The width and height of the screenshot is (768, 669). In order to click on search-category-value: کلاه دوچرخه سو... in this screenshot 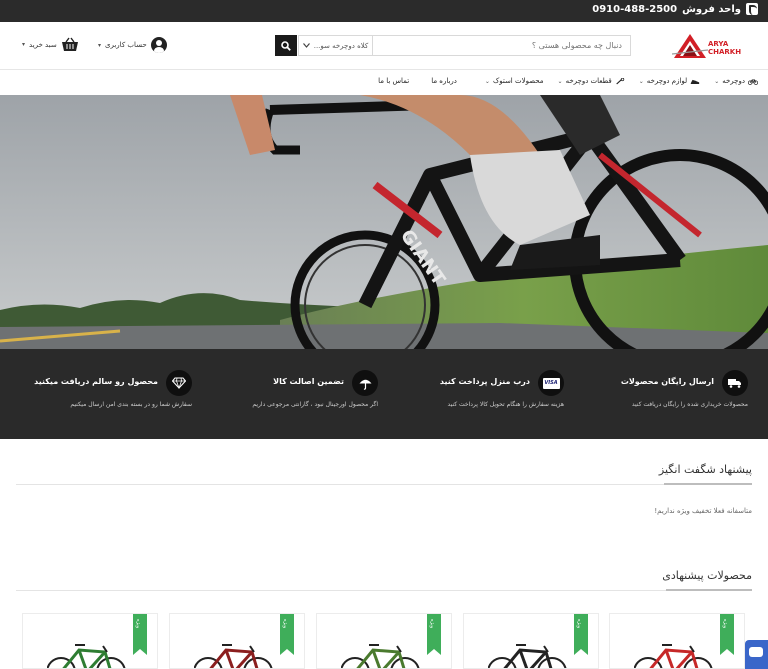, I will do `click(341, 45)`.